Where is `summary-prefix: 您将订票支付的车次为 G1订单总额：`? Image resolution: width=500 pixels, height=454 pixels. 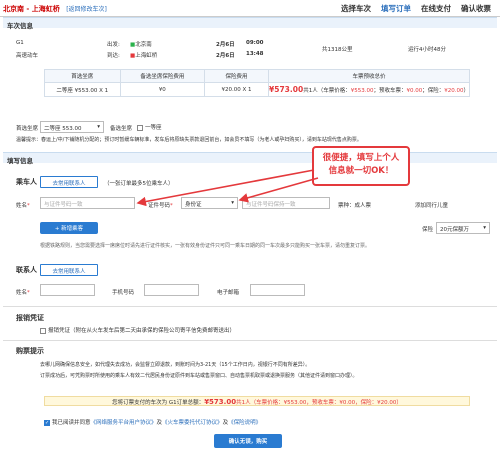
summary-prefix: 您将订票支付的车次为 G1订单总额： is located at coordinates (158, 403).